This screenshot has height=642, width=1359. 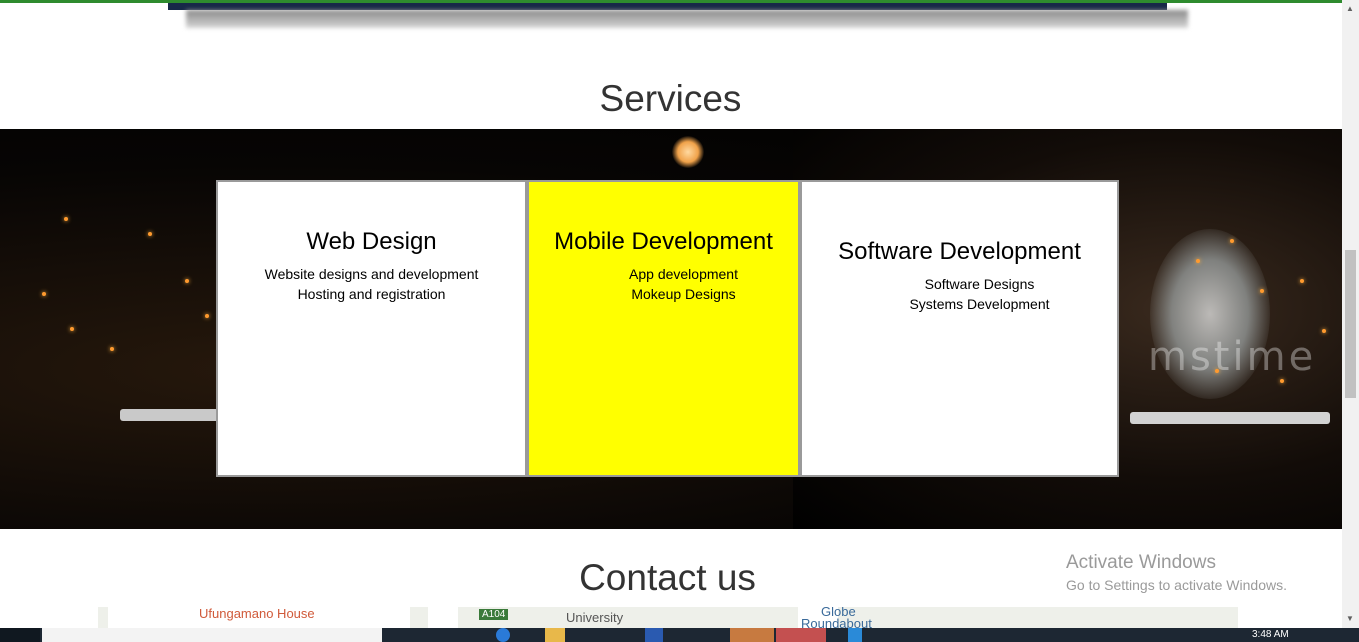 I want to click on scroll-up-icon: ▲, so click(x=1350, y=8).